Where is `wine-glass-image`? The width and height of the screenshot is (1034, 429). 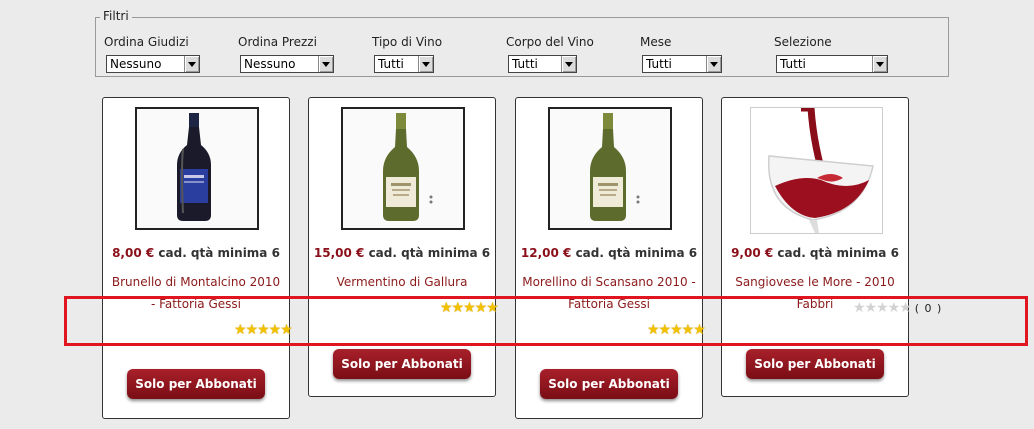
wine-glass-image is located at coordinates (816, 170).